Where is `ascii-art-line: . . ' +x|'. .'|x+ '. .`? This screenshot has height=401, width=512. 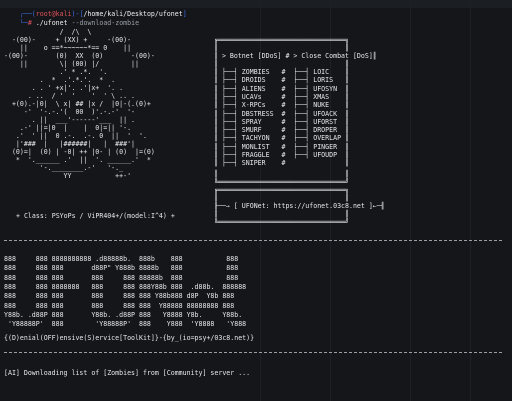 ascii-art-line: . . ' +x|'. .'|x+ '. . is located at coordinates (75, 88).